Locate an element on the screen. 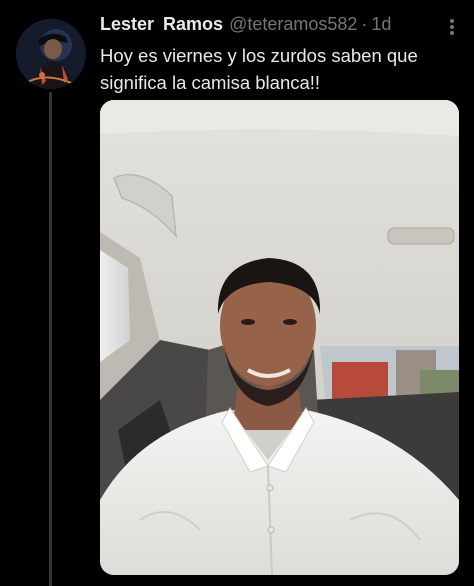  thread-line is located at coordinates (50, 339).